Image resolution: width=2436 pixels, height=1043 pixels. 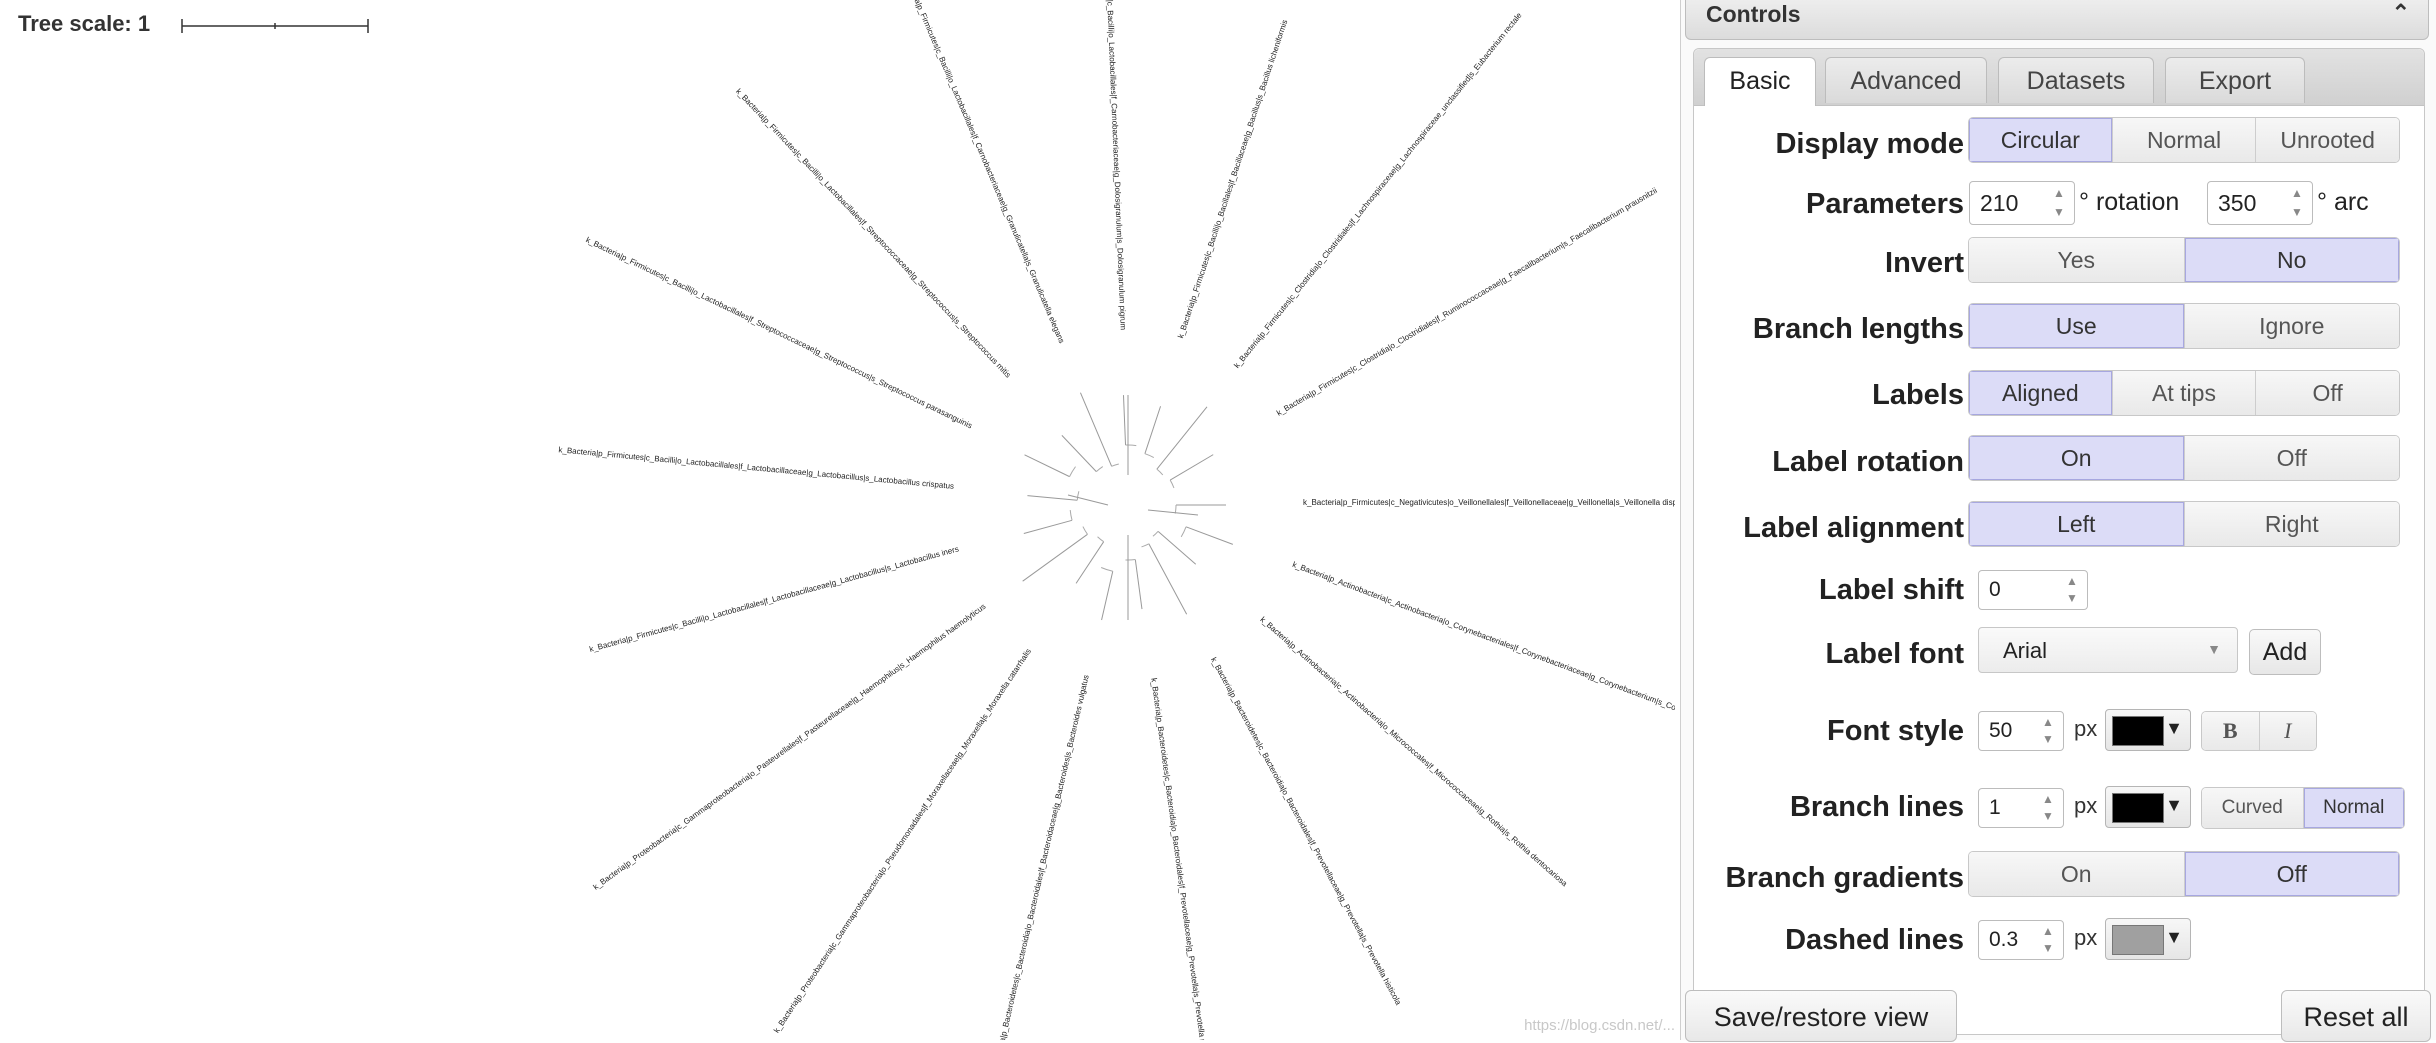 What do you see at coordinates (2076, 260) in the screenshot?
I see `invert-yes: Yes` at bounding box center [2076, 260].